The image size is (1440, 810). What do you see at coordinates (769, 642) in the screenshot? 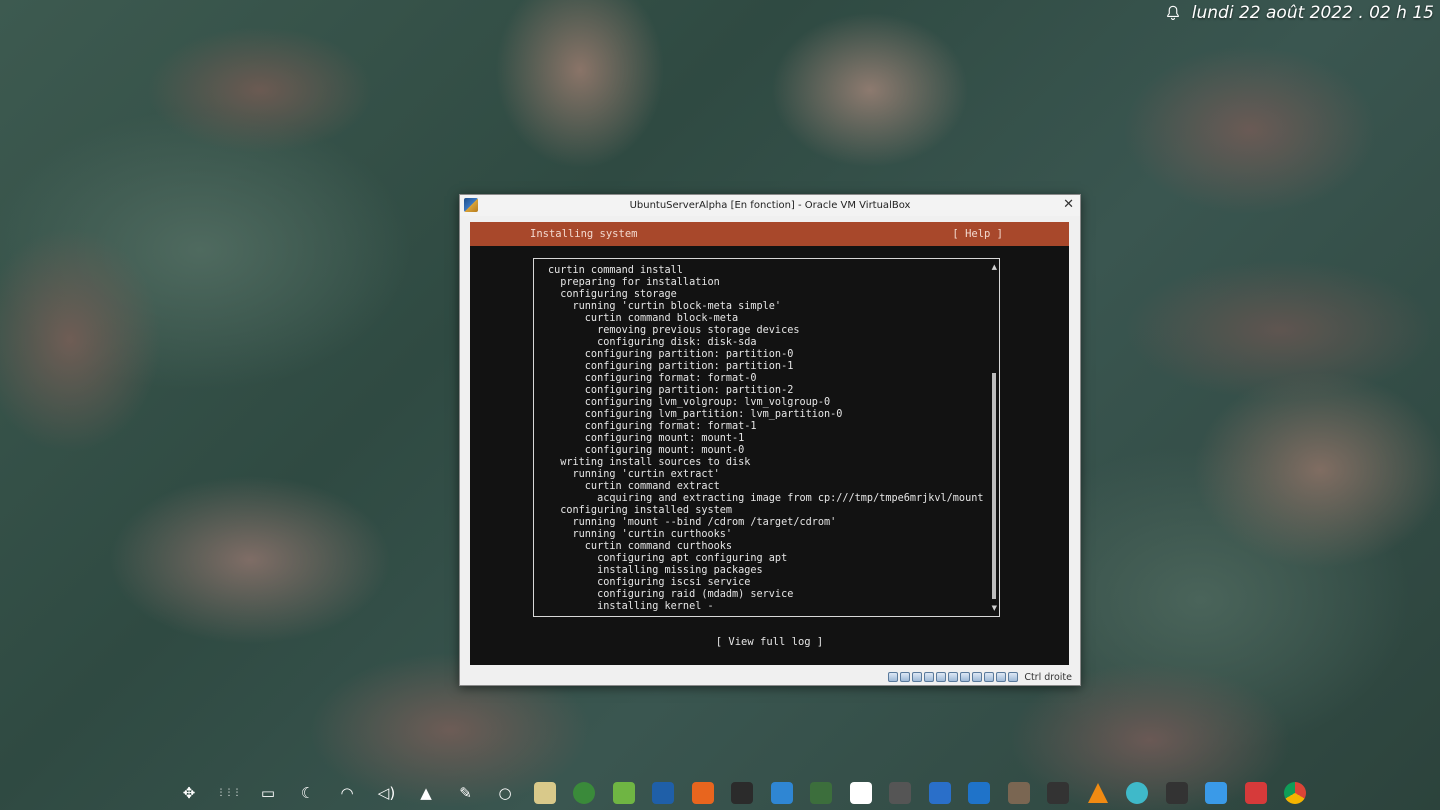
I see `view-full-log-button: [ View full log ]` at bounding box center [769, 642].